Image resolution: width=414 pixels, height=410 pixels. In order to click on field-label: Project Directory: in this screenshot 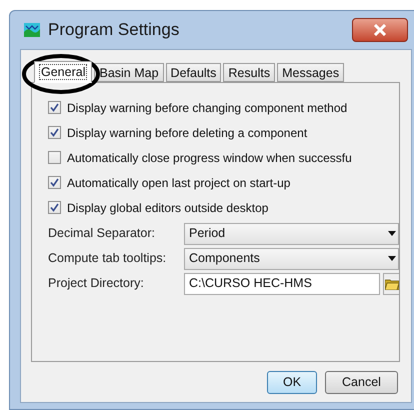, I will do `click(96, 283)`.